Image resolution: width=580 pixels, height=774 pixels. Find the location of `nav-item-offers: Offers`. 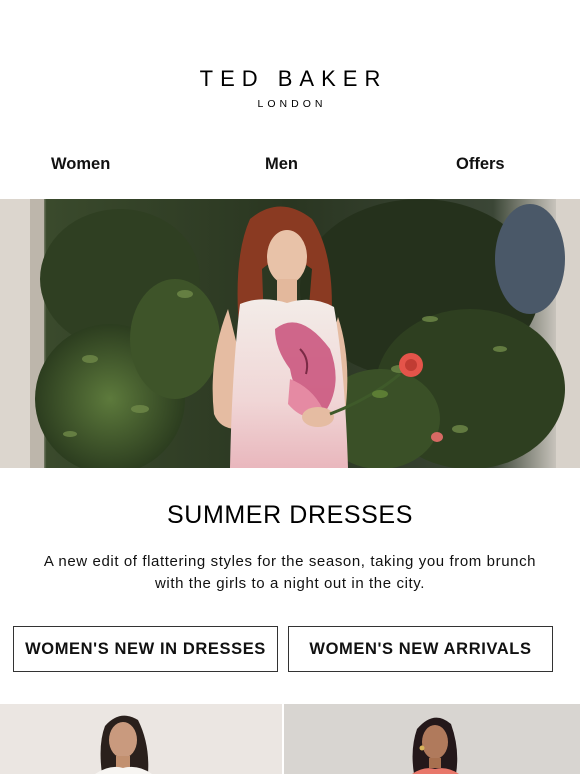

nav-item-offers: Offers is located at coordinates (480, 164).